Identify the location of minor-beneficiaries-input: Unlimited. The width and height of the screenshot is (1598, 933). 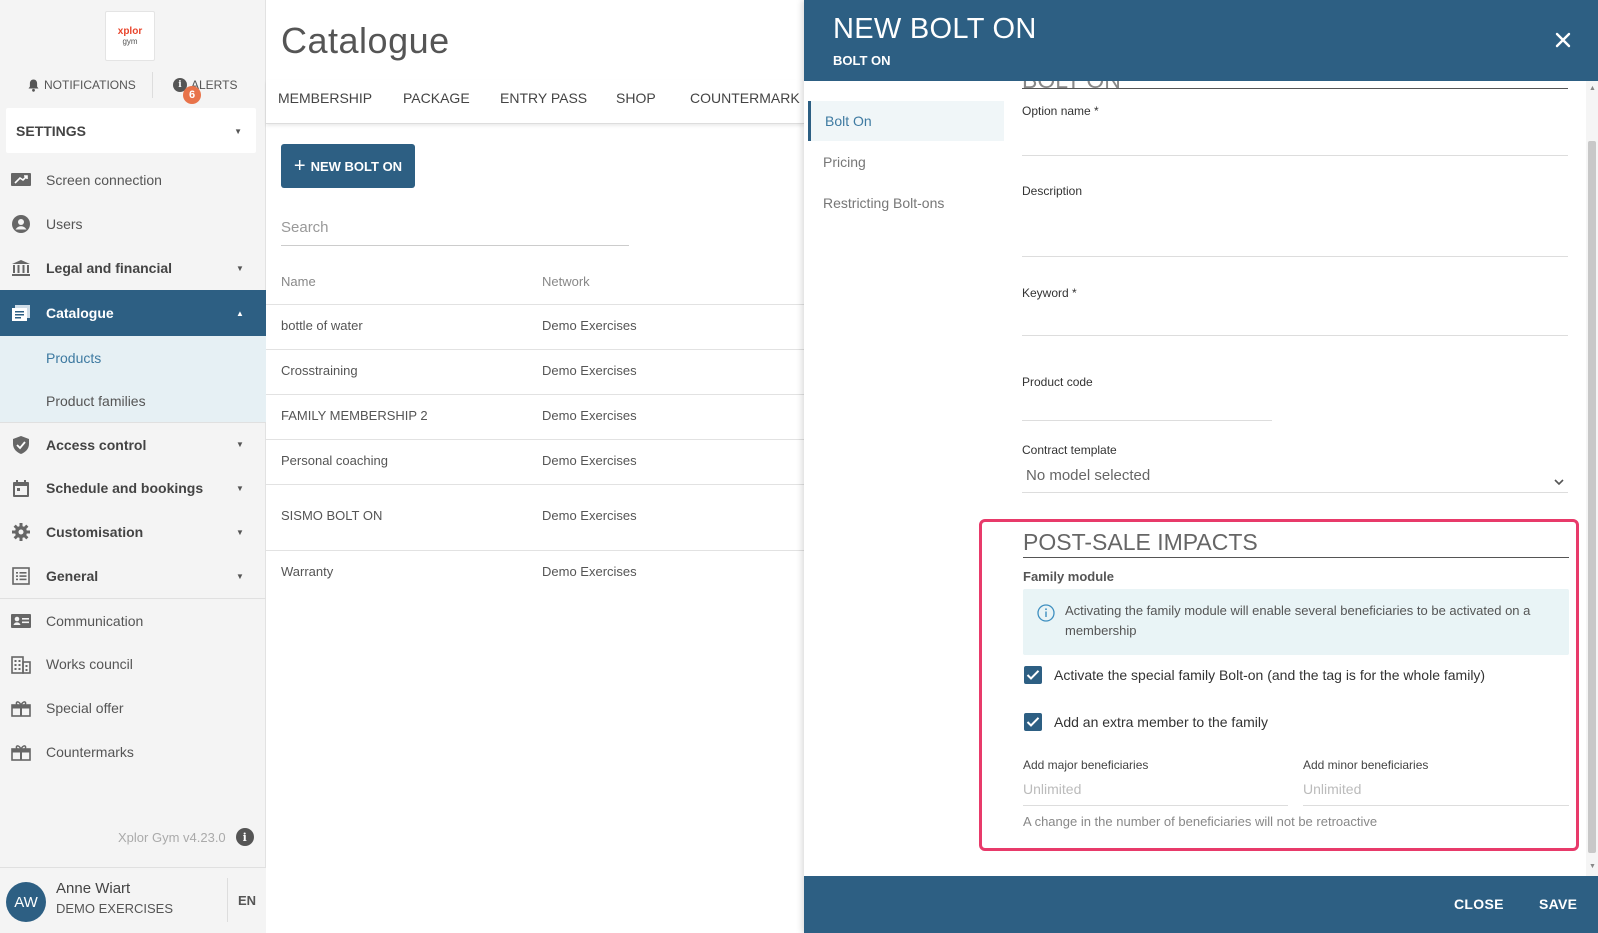
(1332, 789).